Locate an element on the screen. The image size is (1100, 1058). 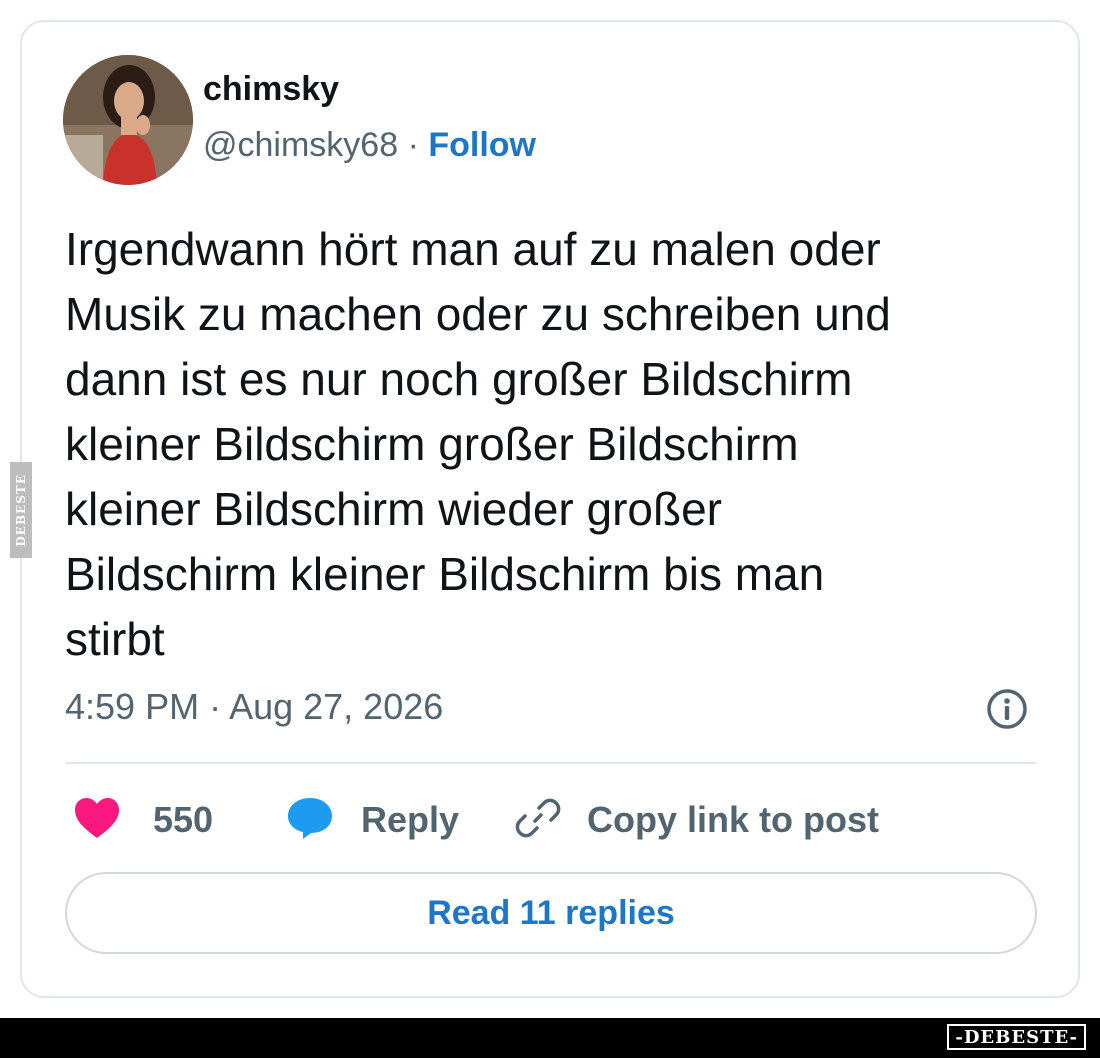
action-bar: 550 Reply Copy link to post is located at coordinates (551, 820).